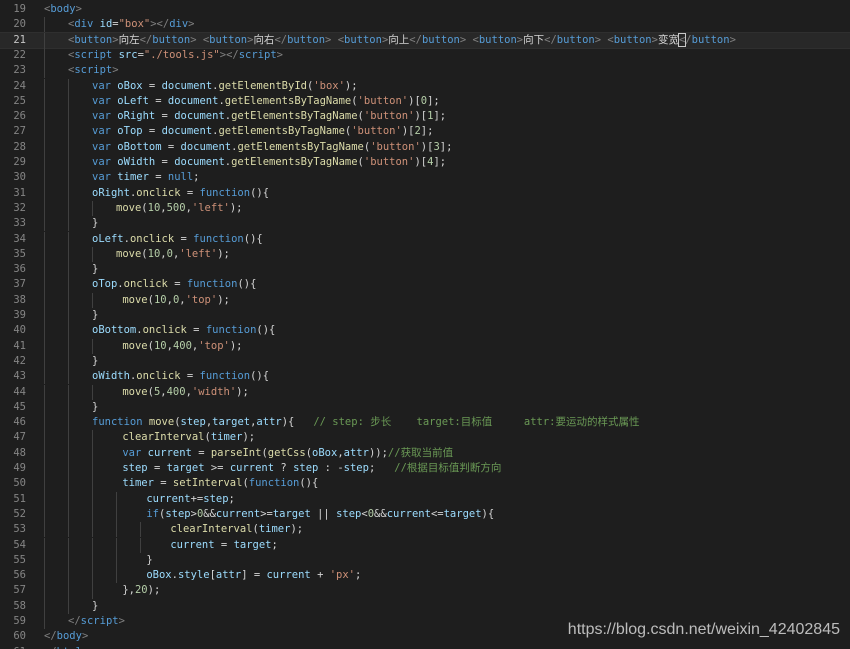  What do you see at coordinates (425, 591) in the screenshot?
I see `code-line-57: 57 },20);` at bounding box center [425, 591].